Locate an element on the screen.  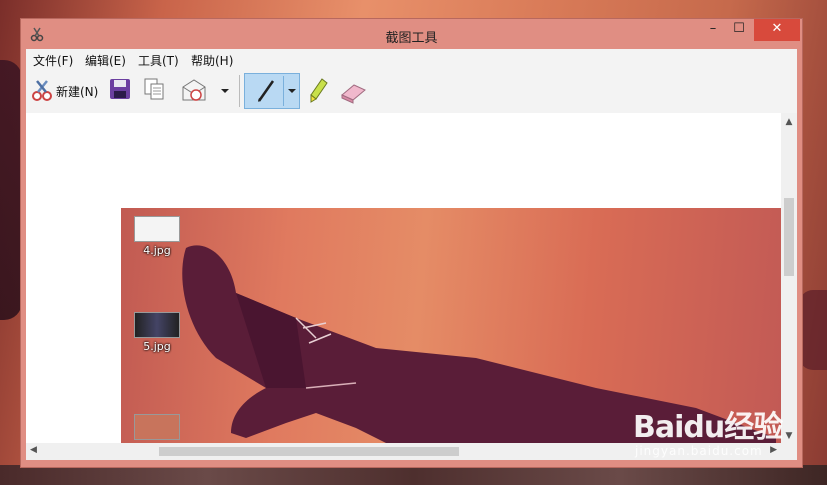
title-bar: 截图工具 – ☐ ✕ is located at coordinates (411, 34).